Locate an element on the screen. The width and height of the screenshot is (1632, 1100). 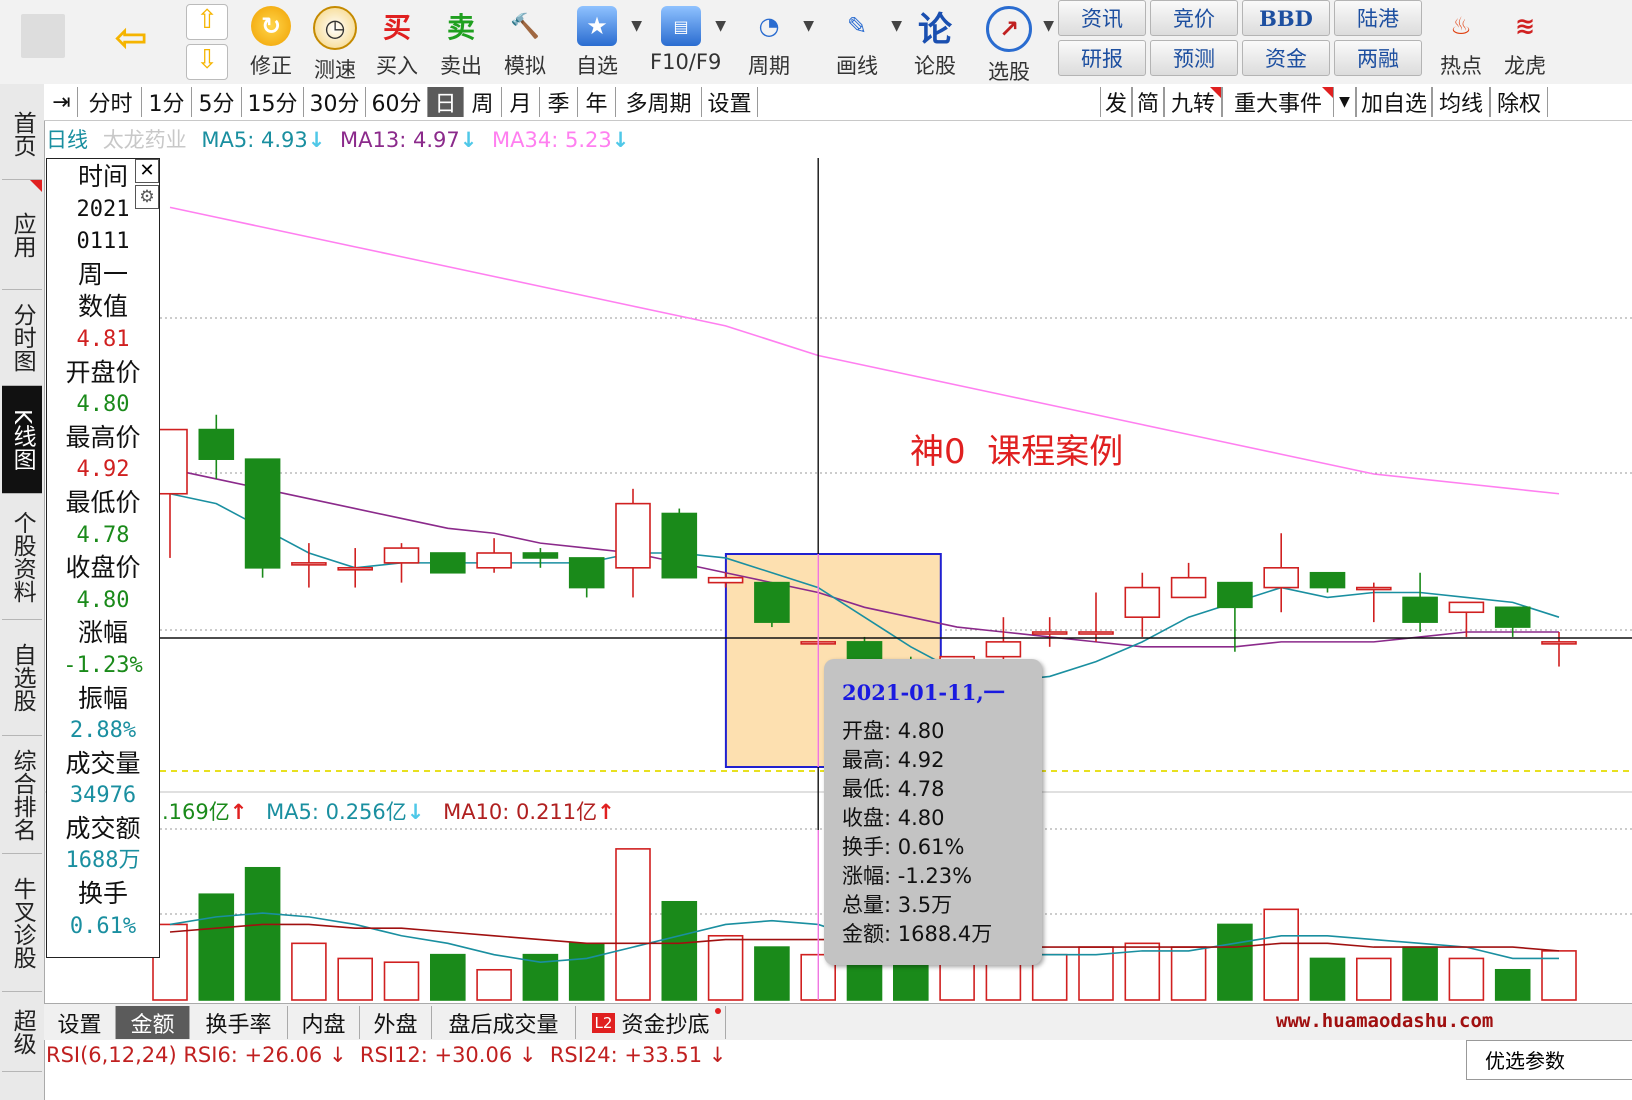
chart-option-0: 发 is located at coordinates (1116, 102).